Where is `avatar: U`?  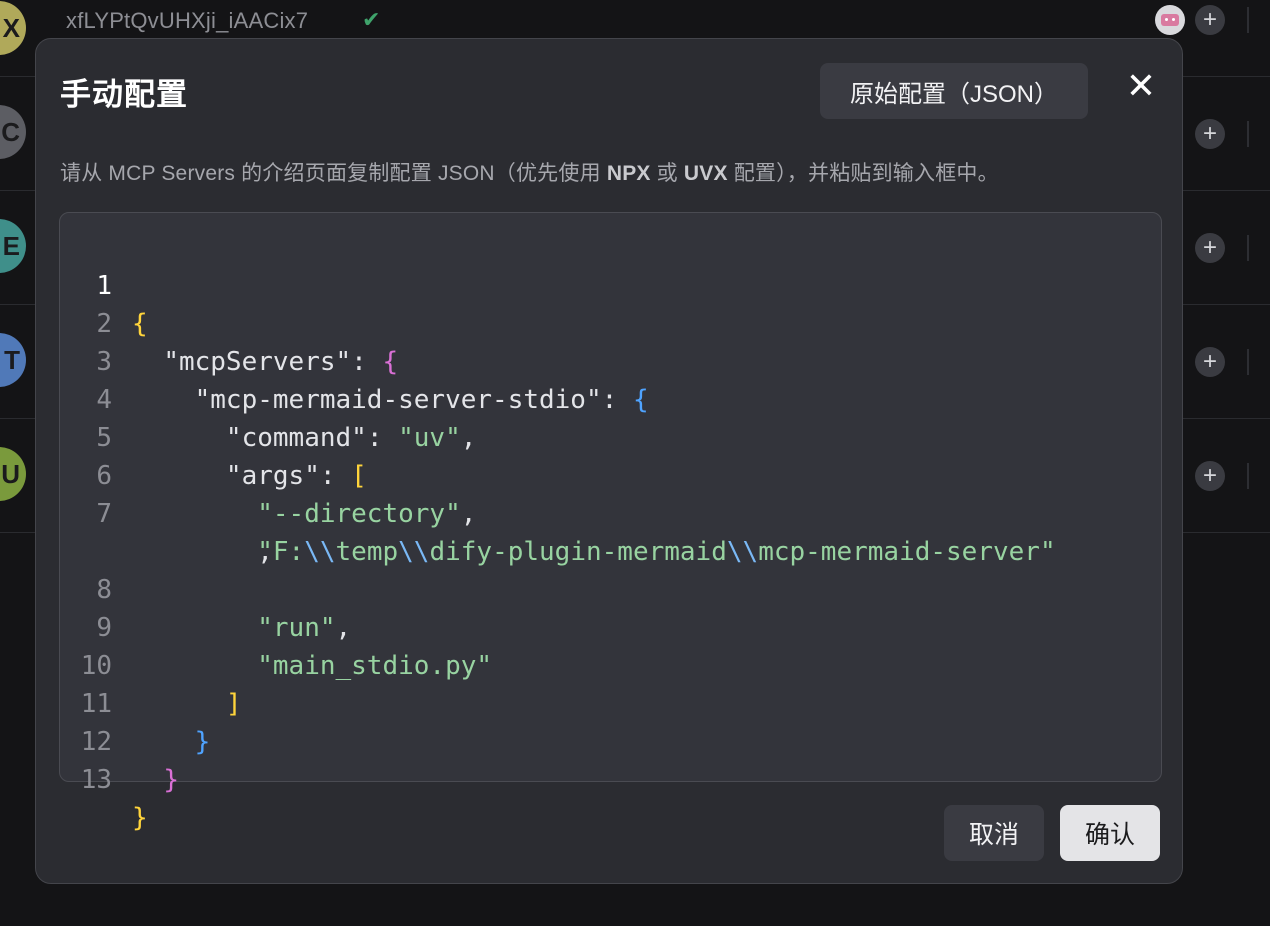
avatar: U is located at coordinates (13, 474).